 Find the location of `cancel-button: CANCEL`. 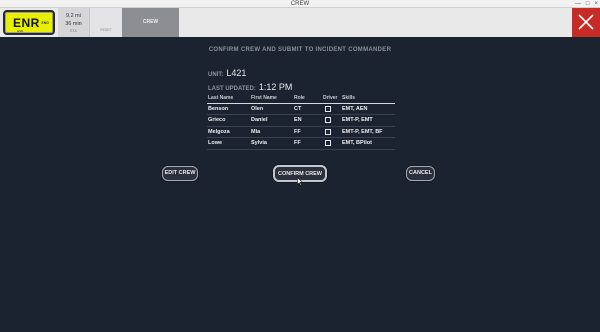

cancel-button: CANCEL is located at coordinates (420, 173).